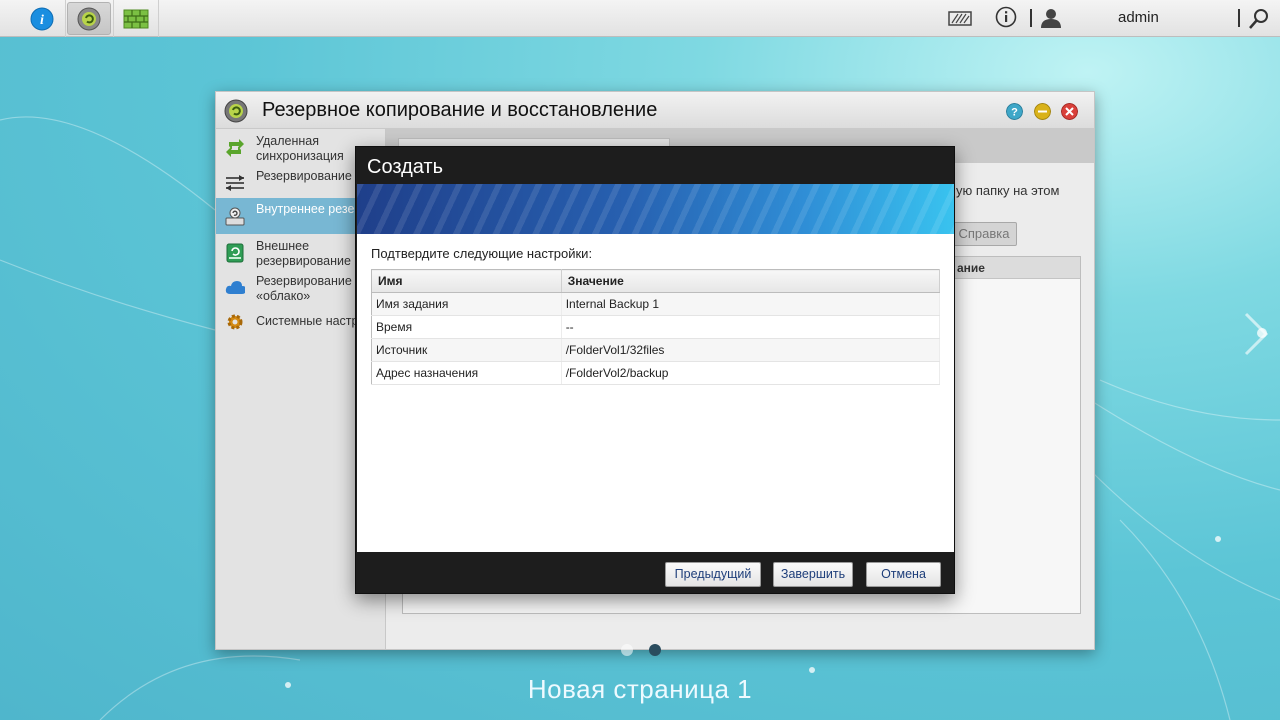 The width and height of the screenshot is (1280, 720). What do you see at coordinates (984, 234) in the screenshot?
I see `help-button: Справка` at bounding box center [984, 234].